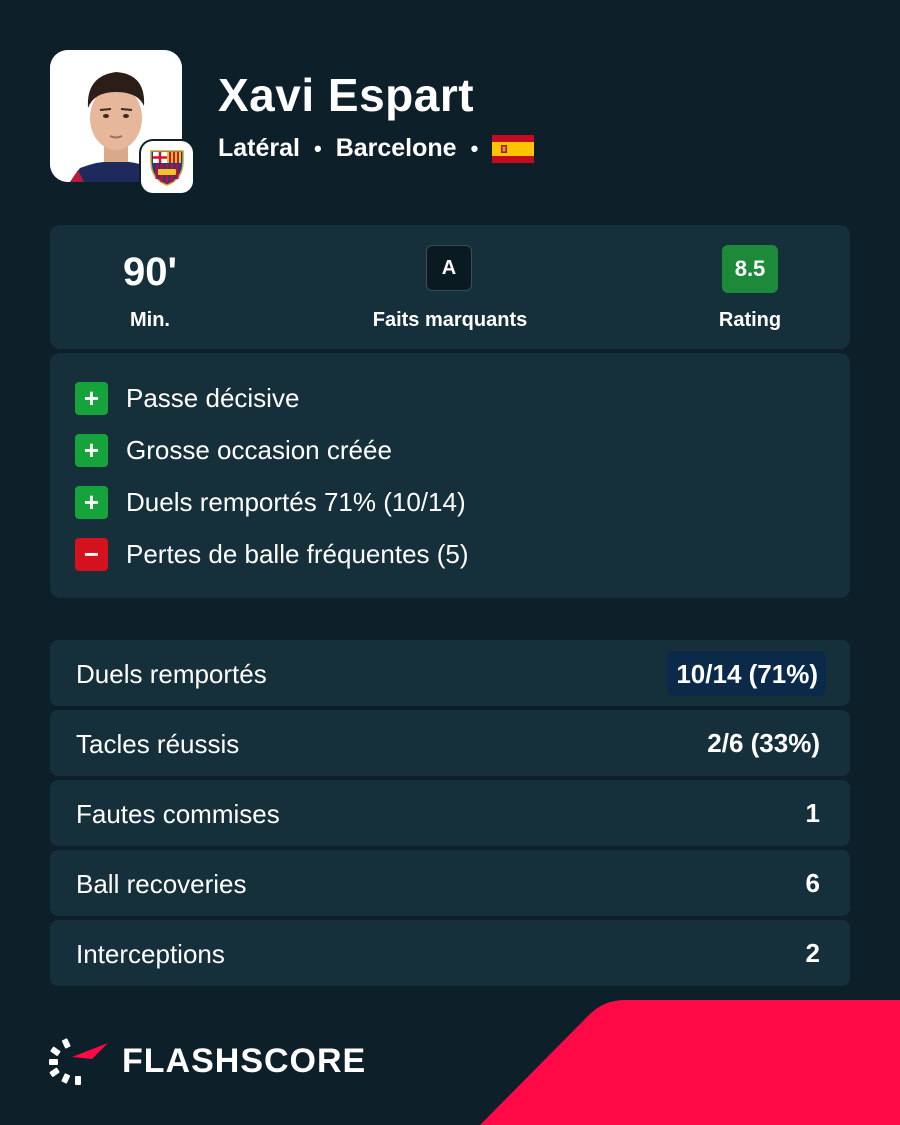  Describe the element at coordinates (244, 1060) in the screenshot. I see `brand-name: FLASHSCORE` at that location.